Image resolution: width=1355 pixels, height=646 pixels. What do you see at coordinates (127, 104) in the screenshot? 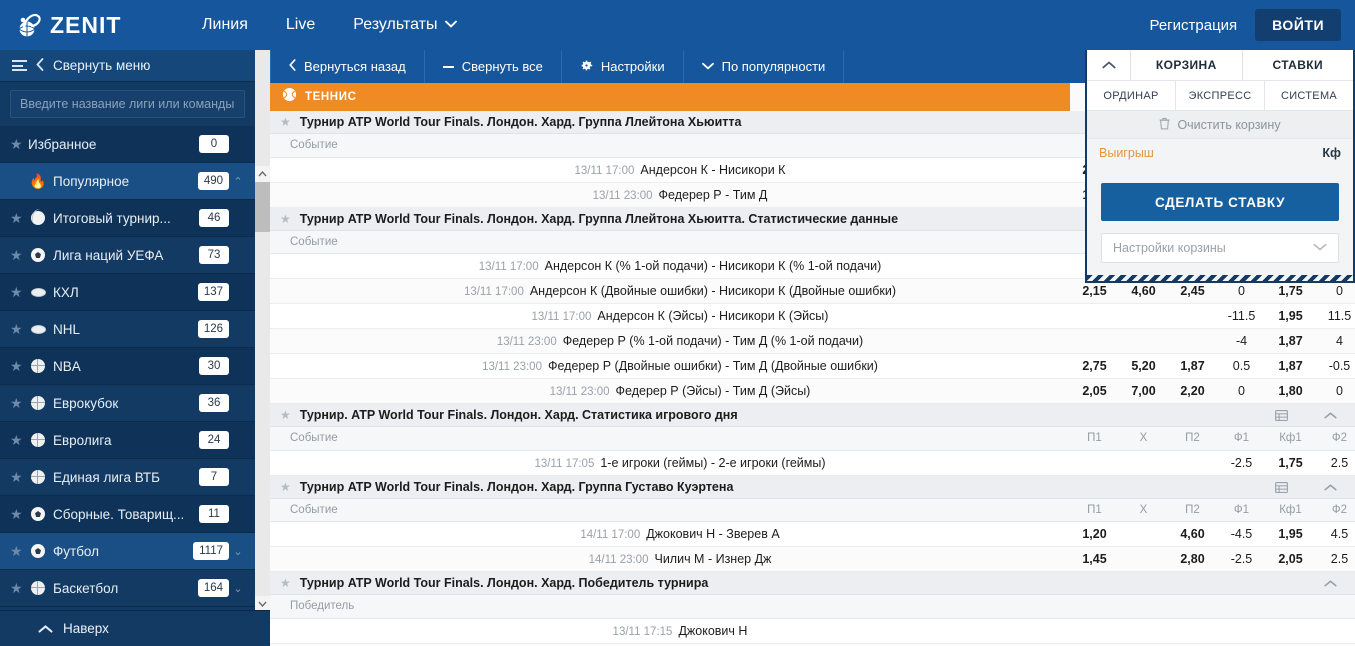
I see `search-input` at bounding box center [127, 104].